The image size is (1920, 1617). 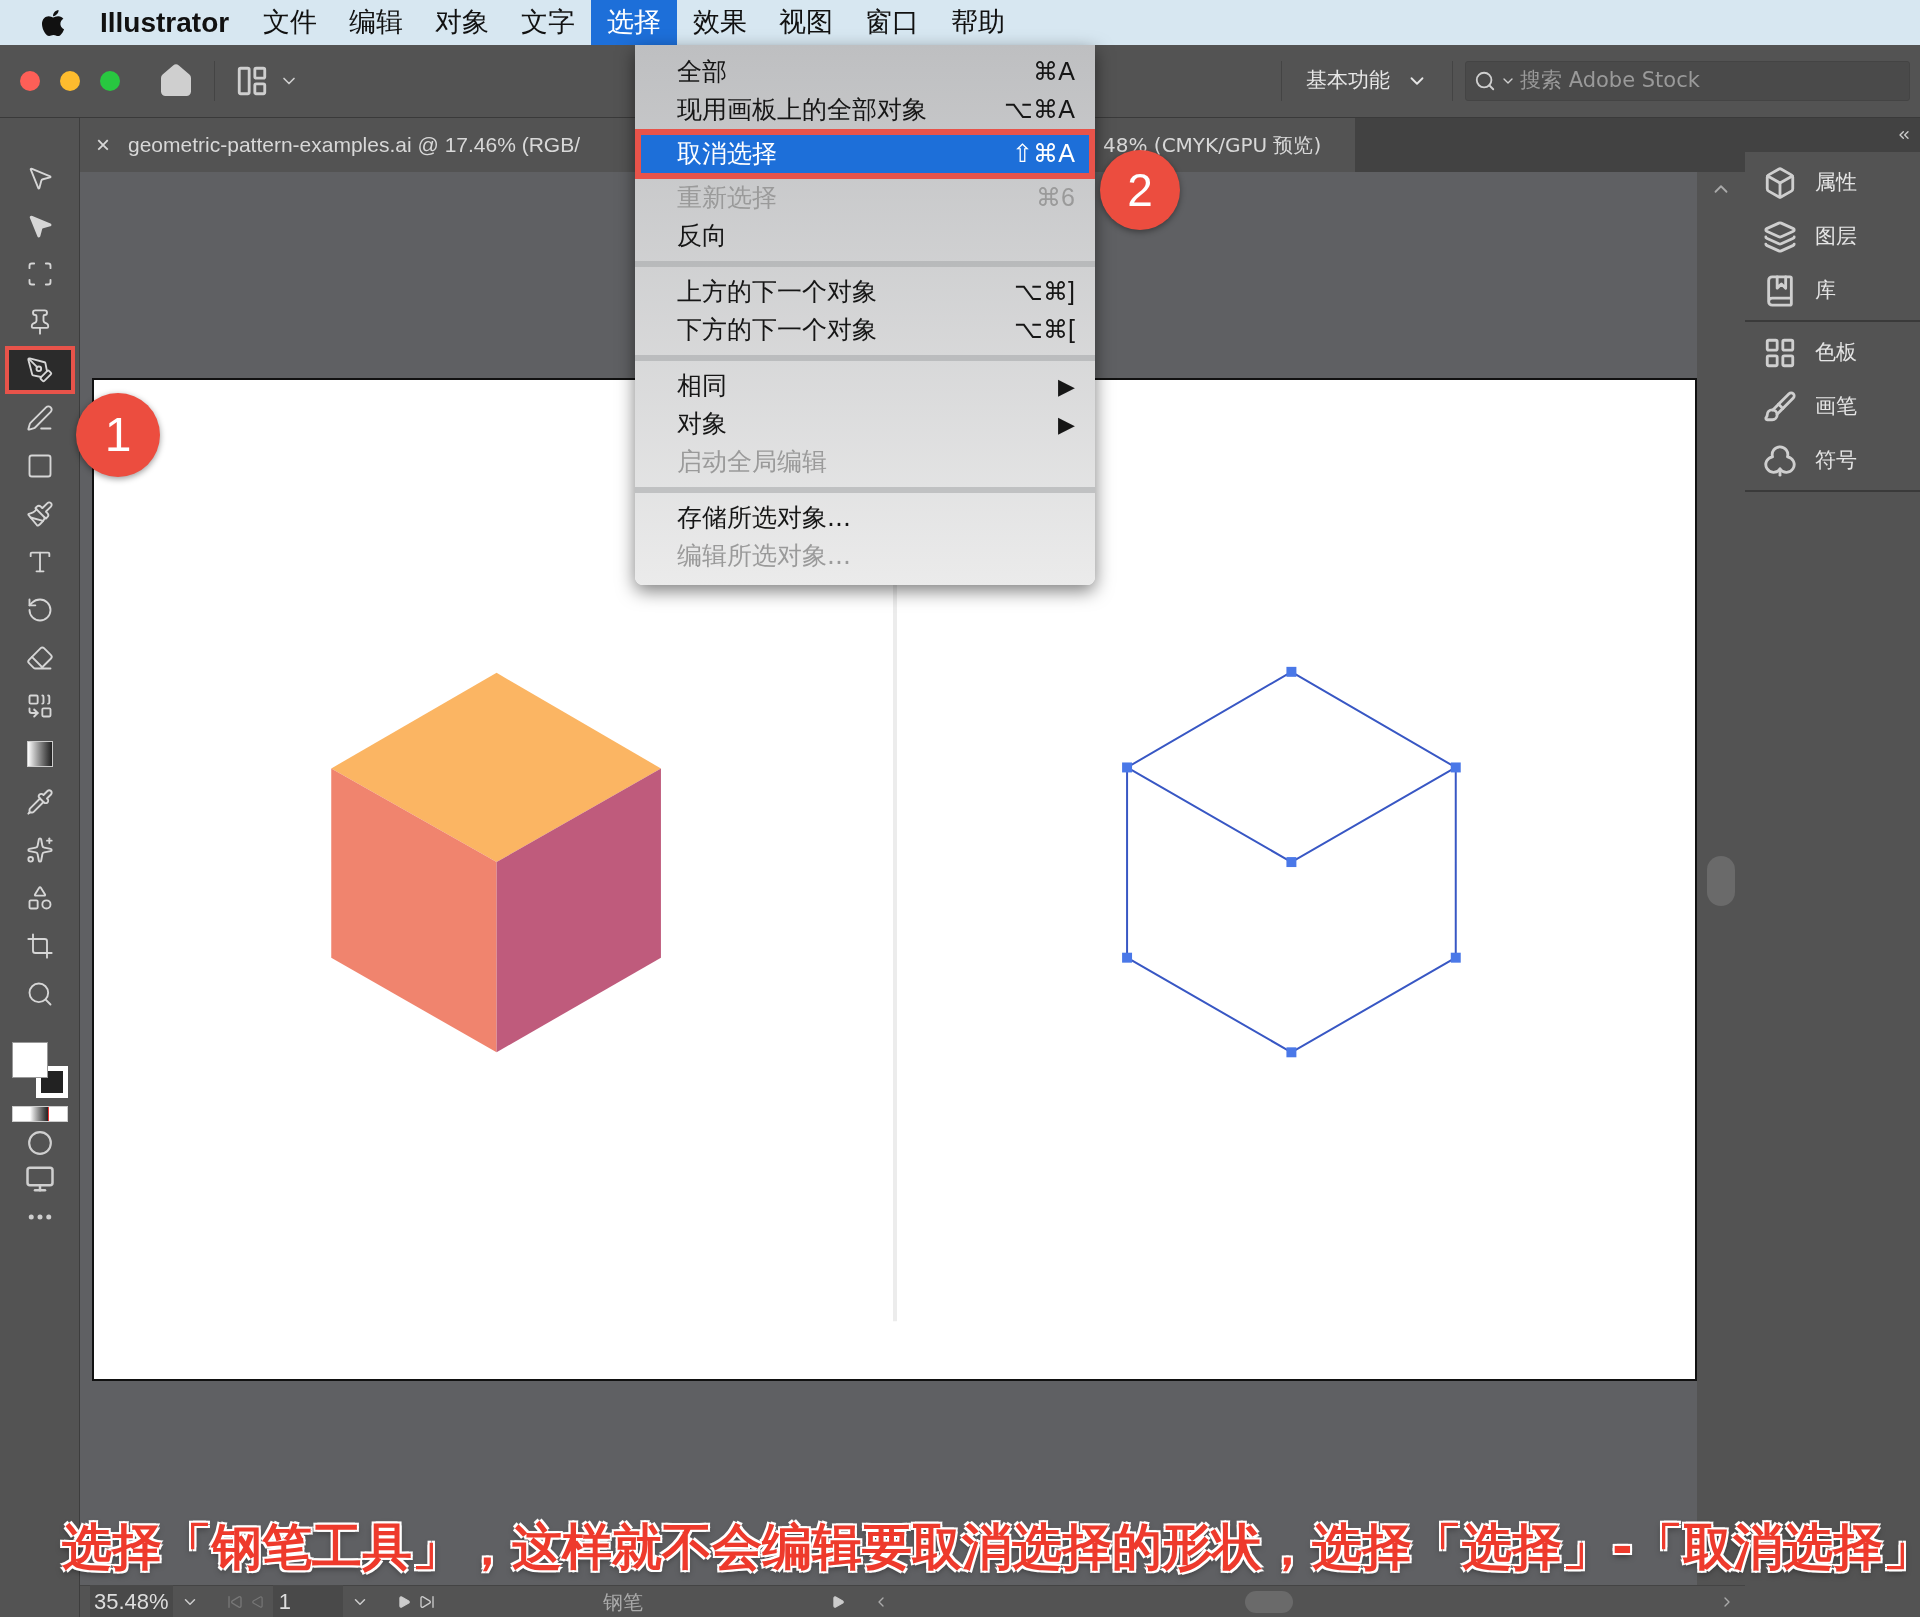 I want to click on tab-title: geometric-pattern-examples.ai @ 17.46% (RGB/, so click(x=354, y=145).